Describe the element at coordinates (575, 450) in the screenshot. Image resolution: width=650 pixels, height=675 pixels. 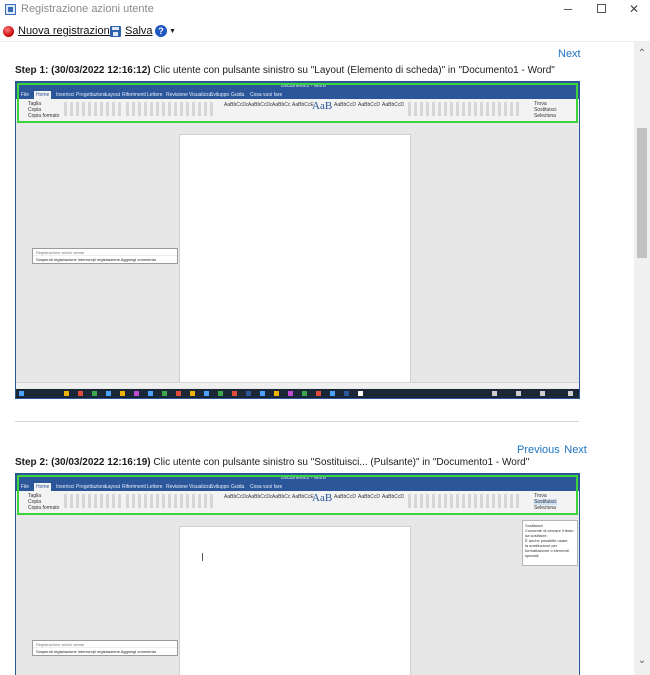
I see `step2-next-link: Next` at that location.